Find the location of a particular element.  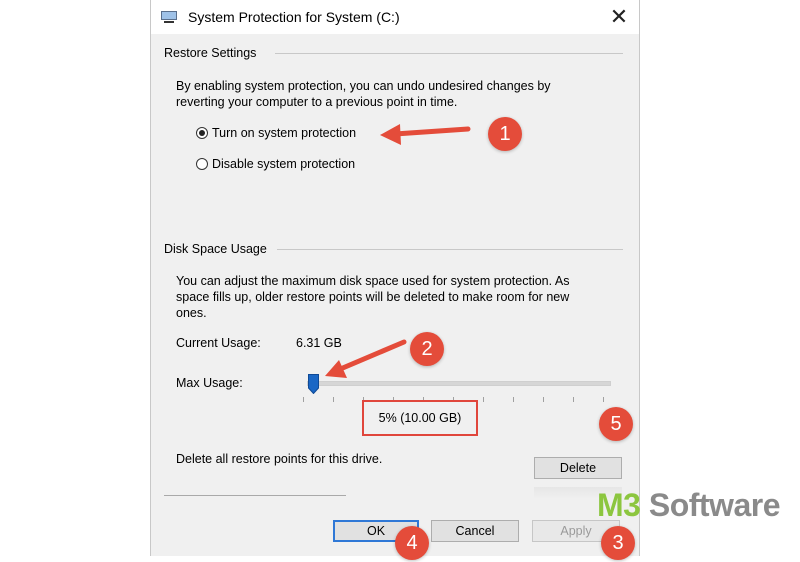

current-usage-label: Current Usage: is located at coordinates (218, 343).